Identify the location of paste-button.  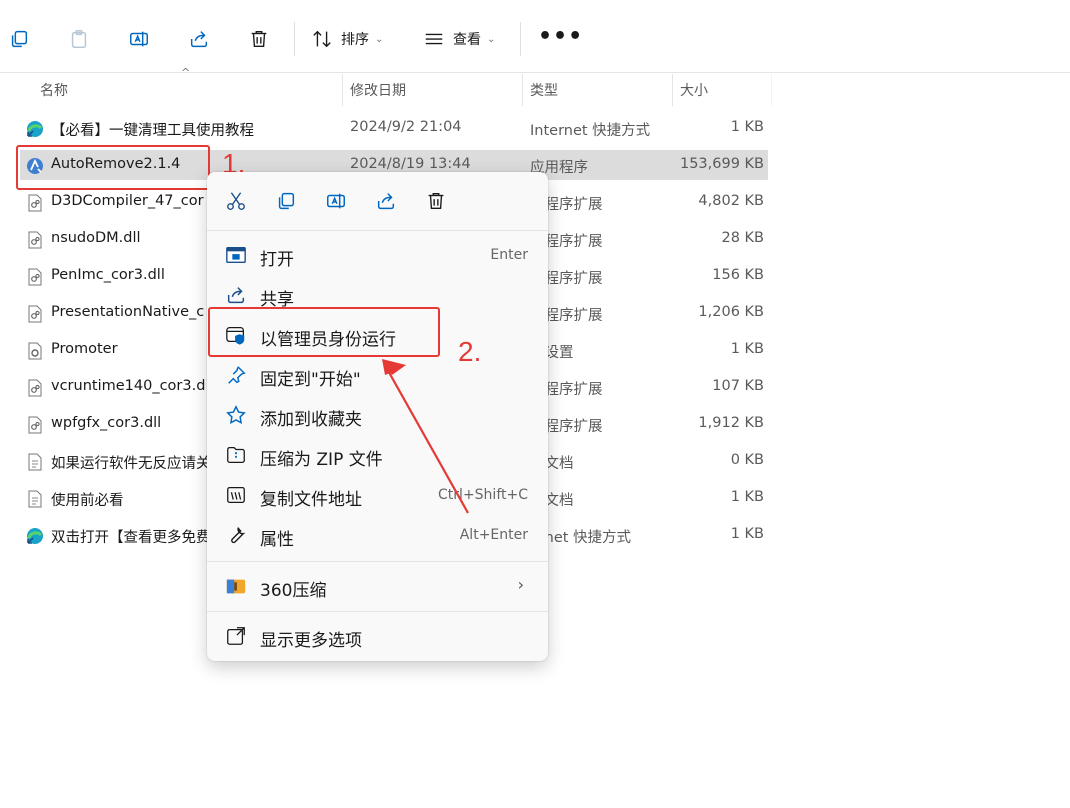
(79, 39).